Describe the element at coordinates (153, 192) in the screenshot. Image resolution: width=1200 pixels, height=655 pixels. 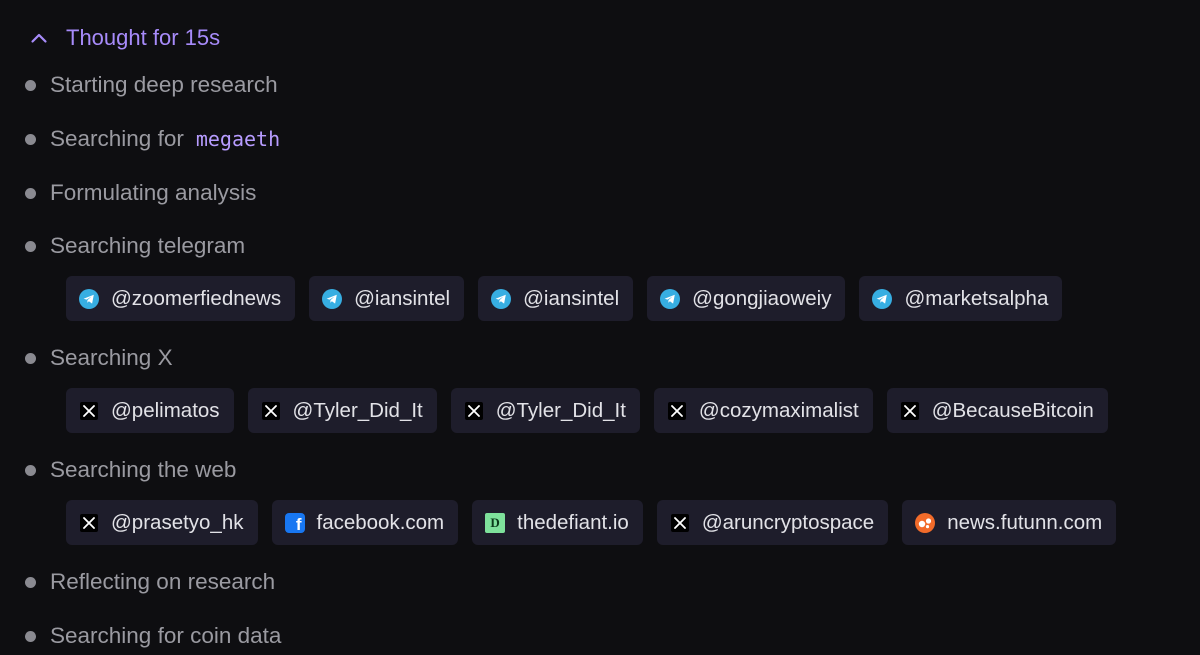
I see `step-text: Formulating analysis` at that location.